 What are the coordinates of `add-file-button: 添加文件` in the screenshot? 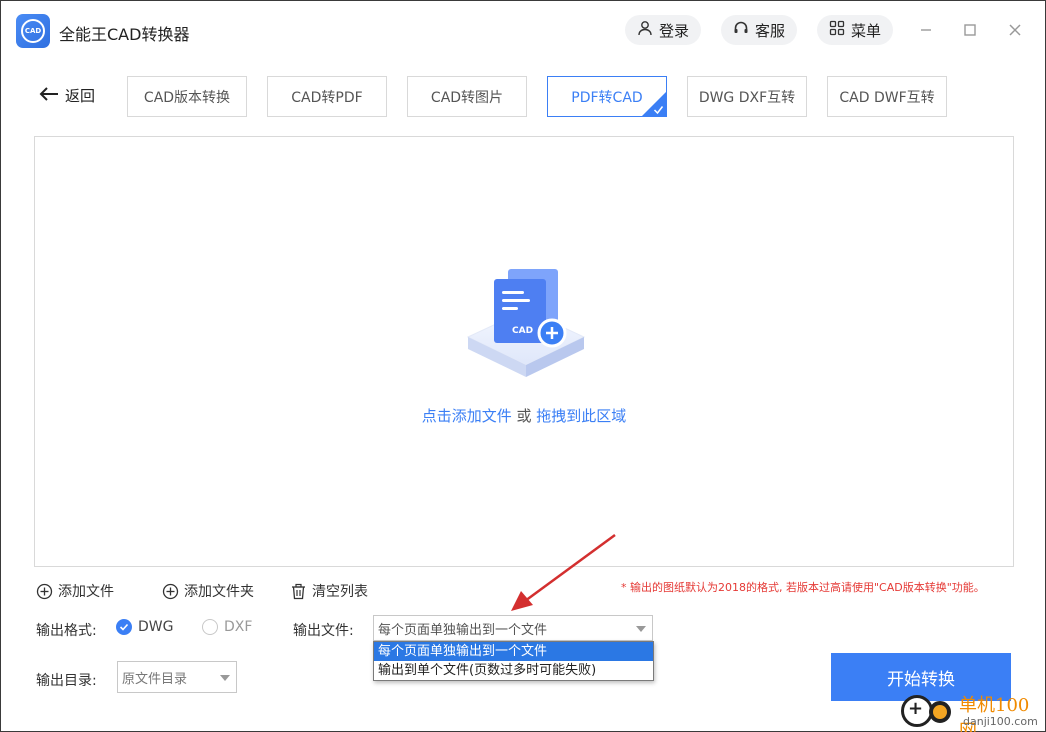 It's located at (75, 591).